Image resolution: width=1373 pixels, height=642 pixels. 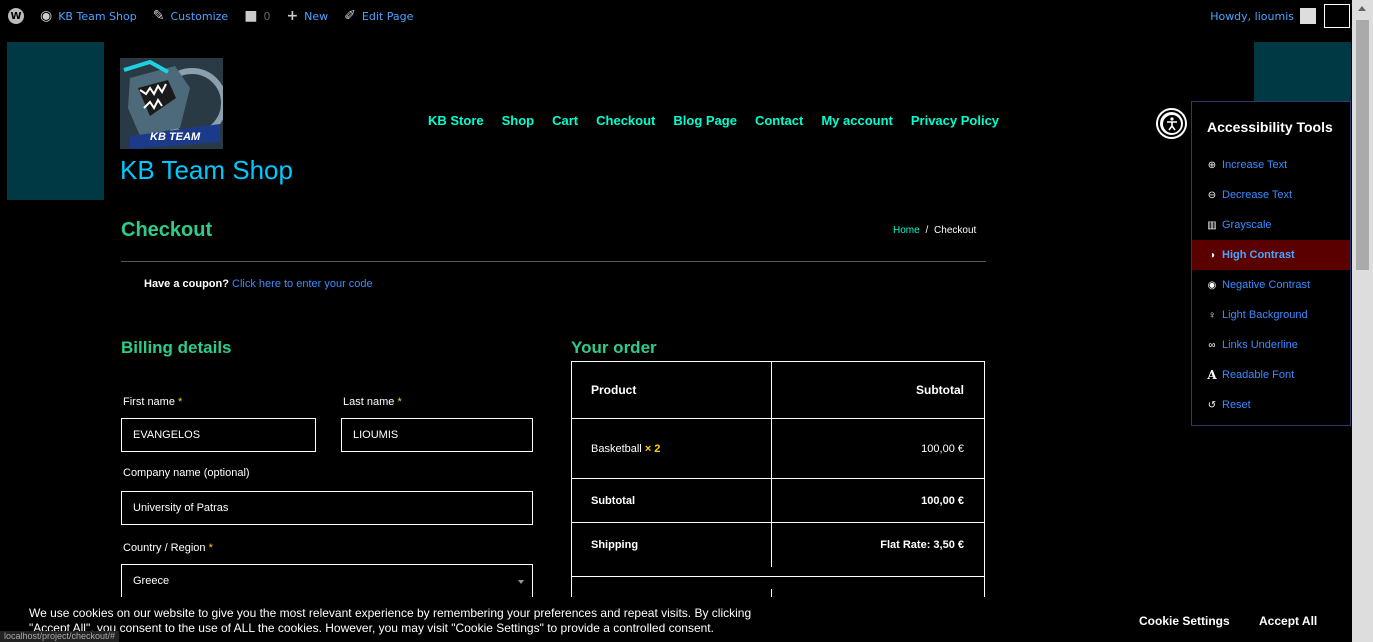 I want to click on avatar, so click(x=1308, y=16).